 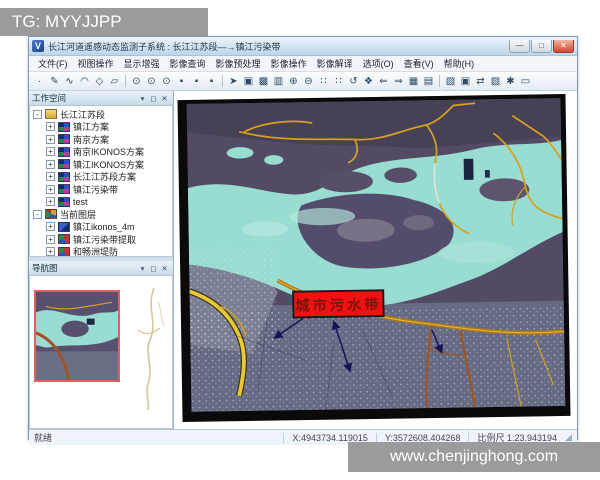 What do you see at coordinates (378, 63) in the screenshot?
I see `menu-options: 选项(O)` at bounding box center [378, 63].